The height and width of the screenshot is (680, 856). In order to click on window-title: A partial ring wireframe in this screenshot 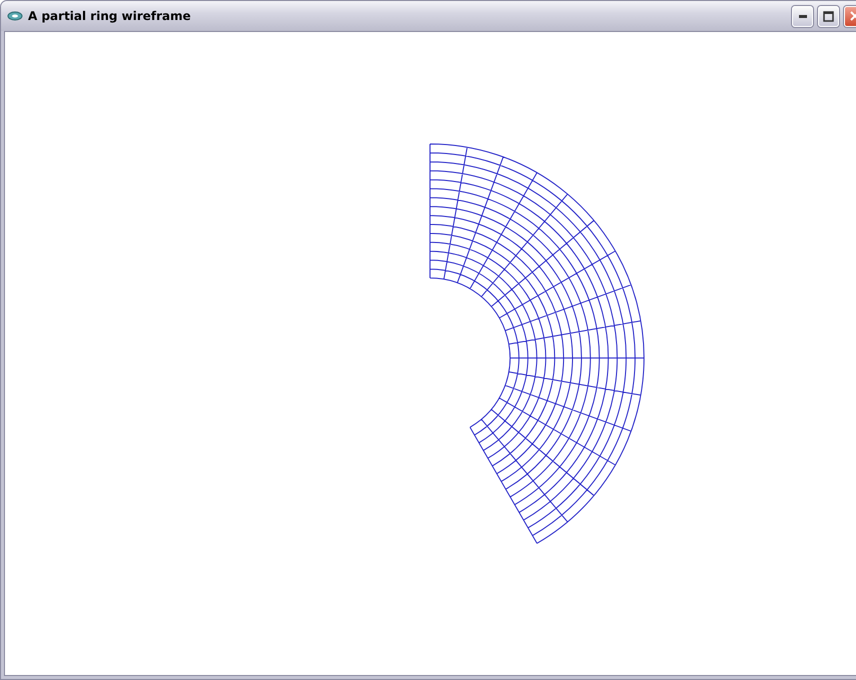, I will do `click(110, 16)`.